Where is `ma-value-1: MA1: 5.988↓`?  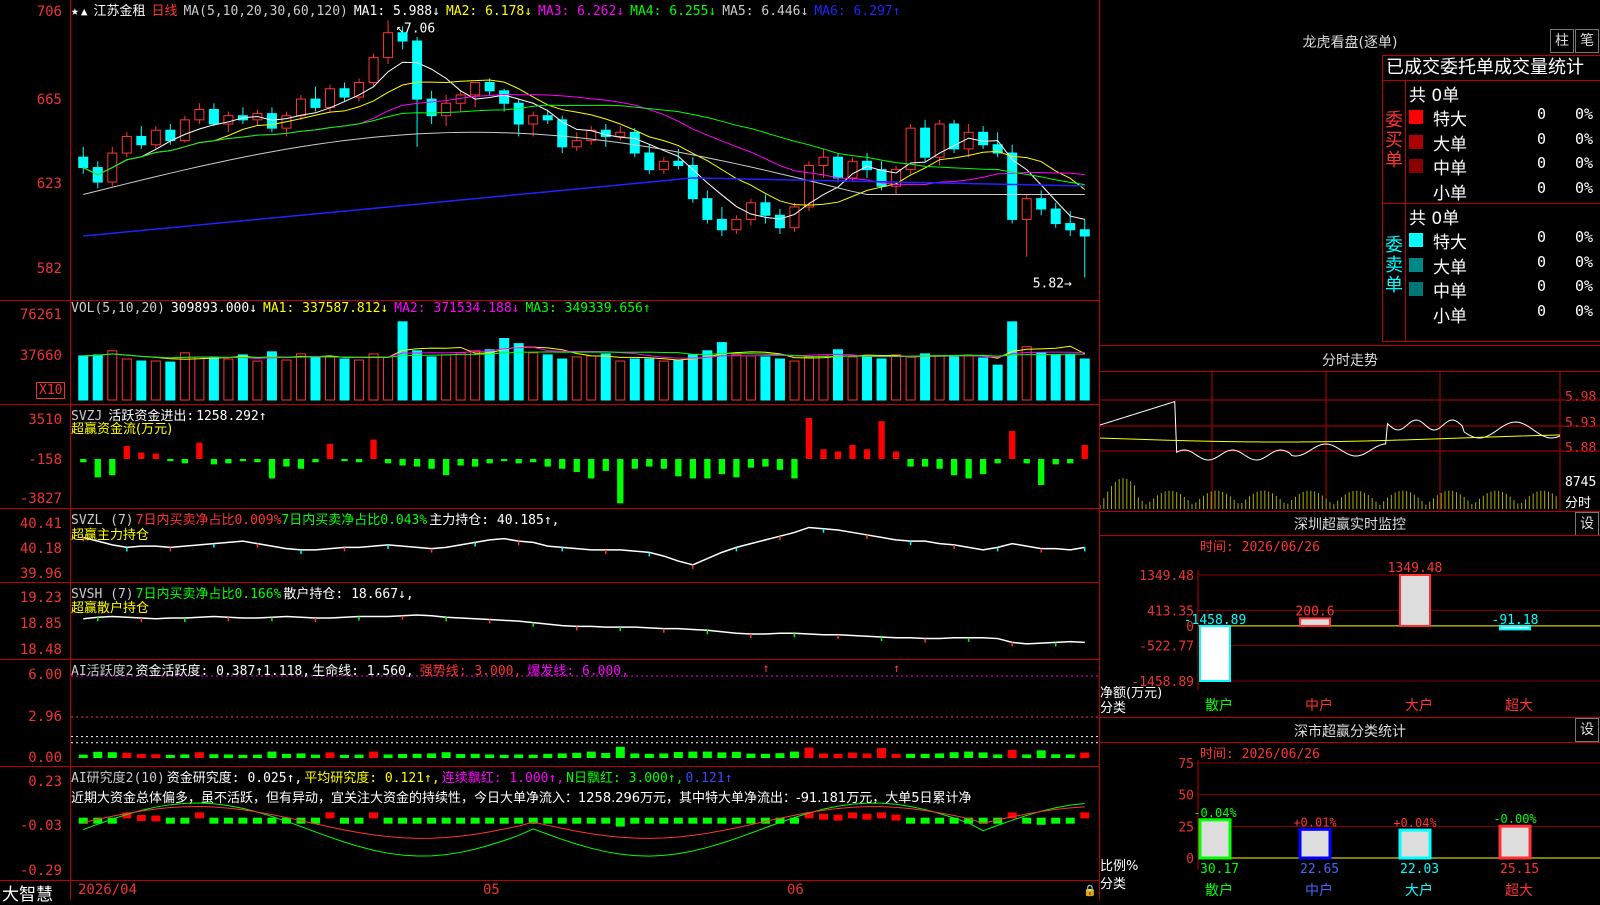 ma-value-1: MA1: 5.988↓ is located at coordinates (396, 11).